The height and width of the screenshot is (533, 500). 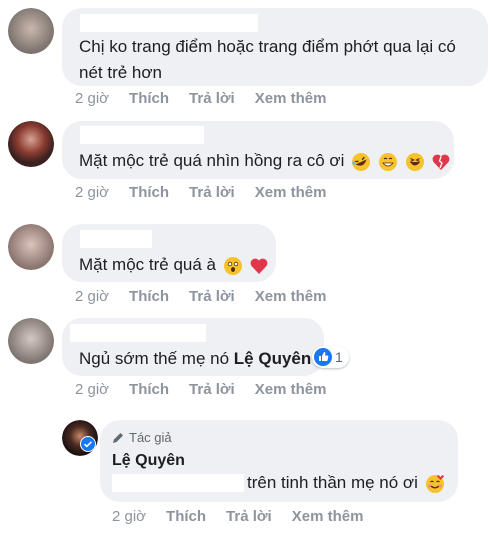 I want to click on comment-text: Mặt mộc trẻ quá à, so click(x=174, y=265).